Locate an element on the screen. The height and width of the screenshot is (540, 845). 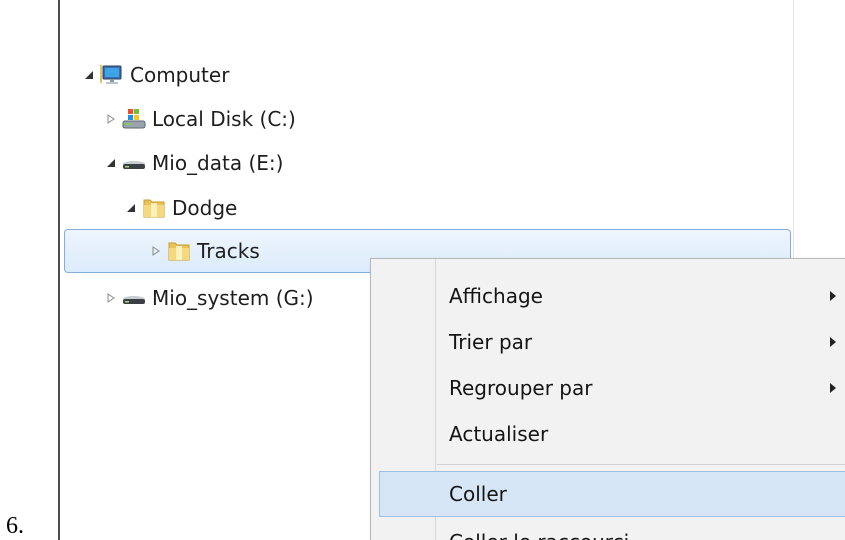
menu-item-label: Regrouper par is located at coordinates (521, 388).